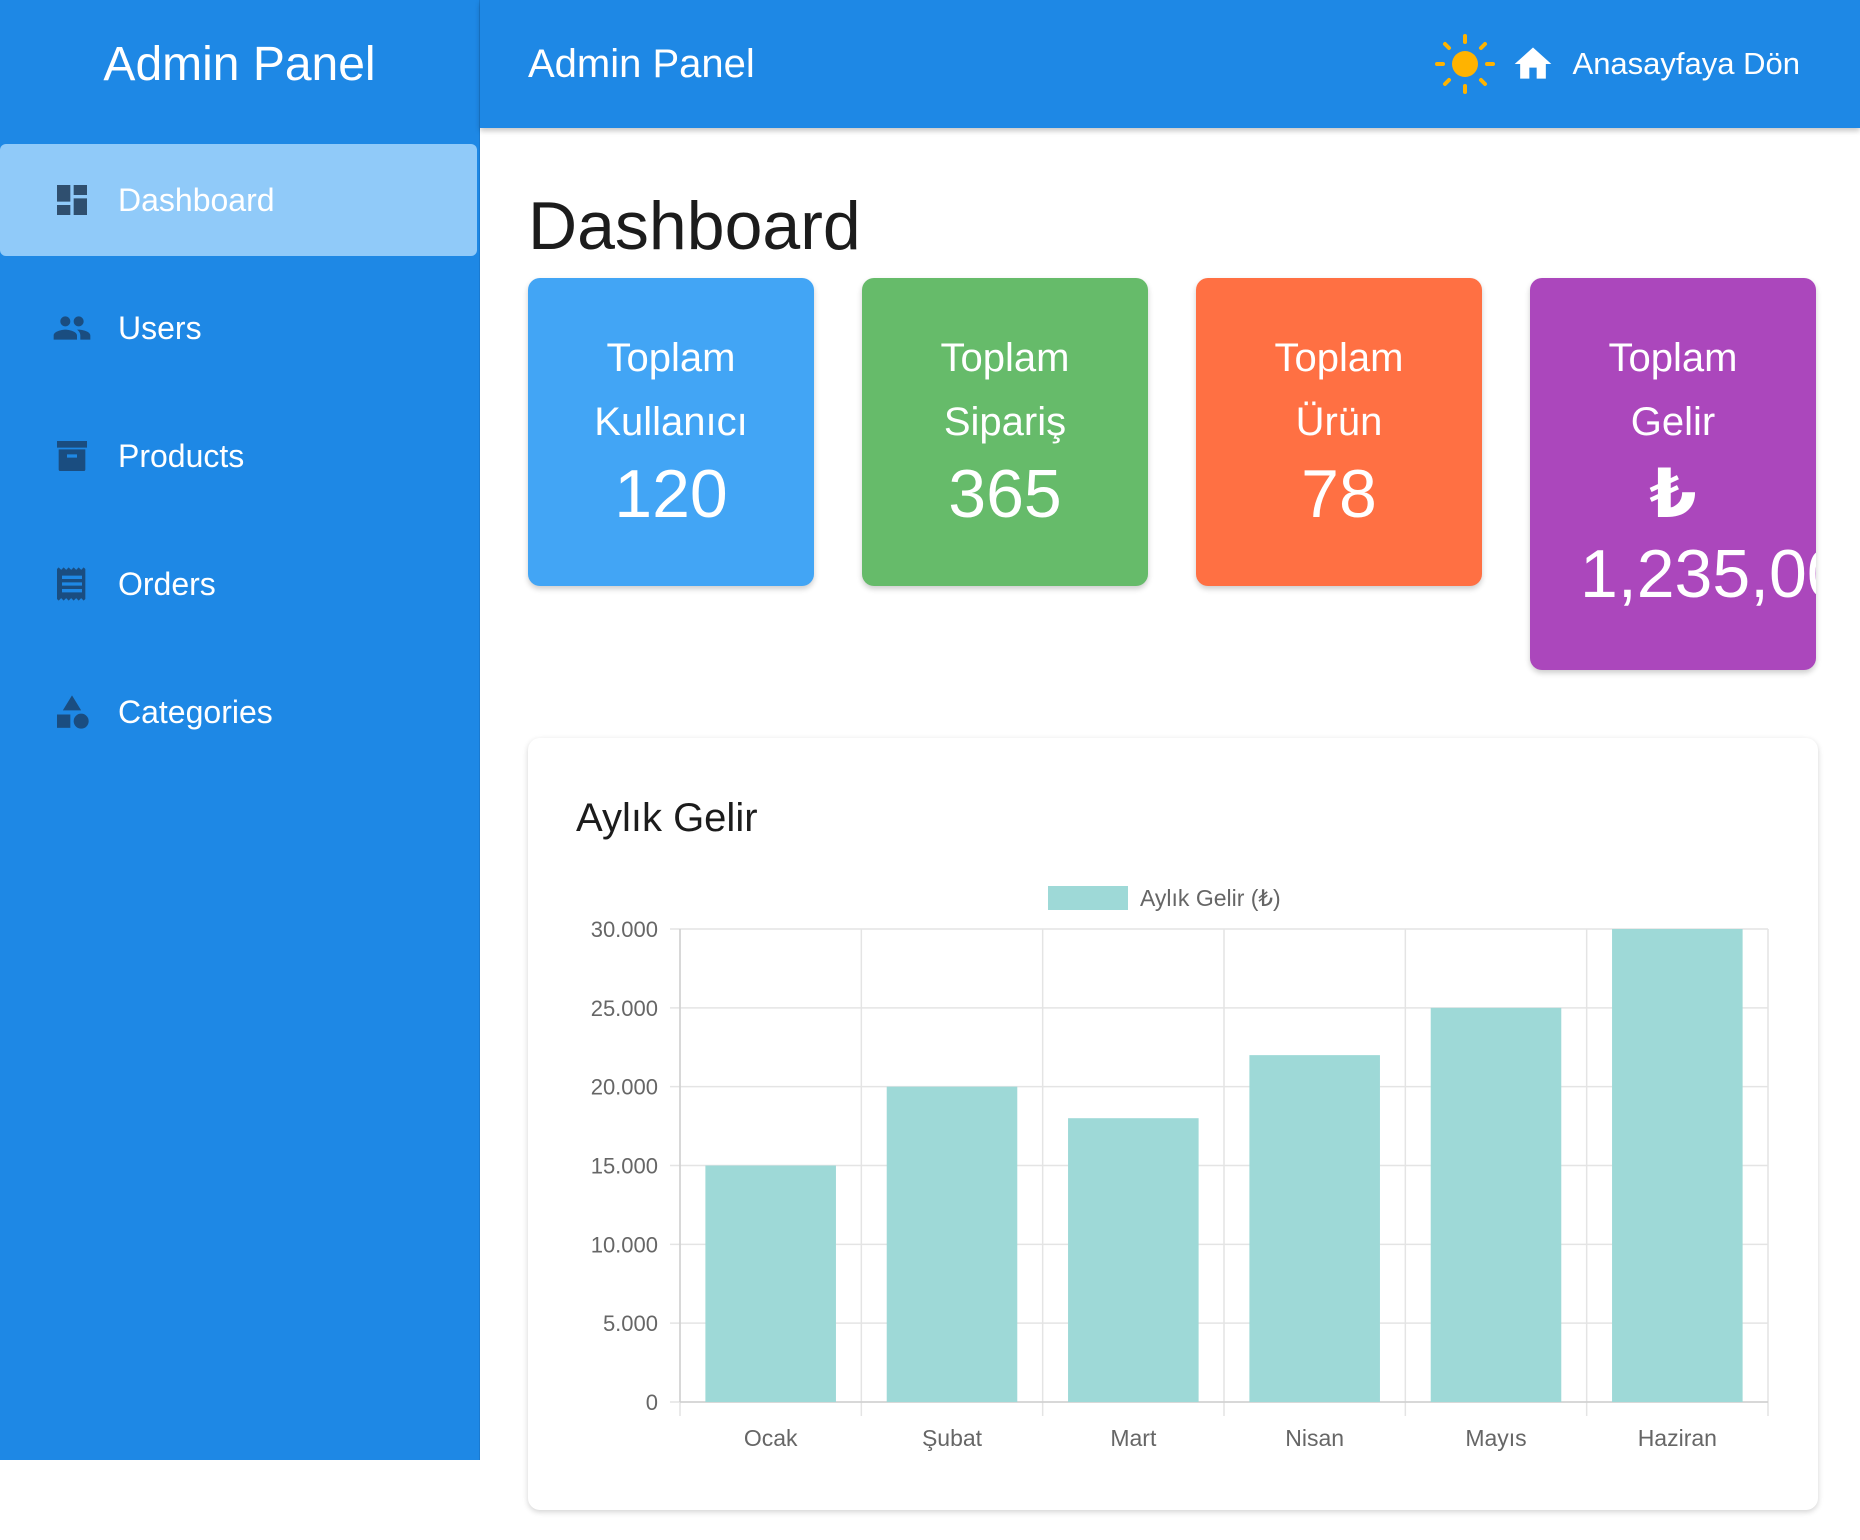 The height and width of the screenshot is (1540, 1860). Describe the element at coordinates (1170, 64) in the screenshot. I see `app-bar: Admin Panel Anasayfaya Dön` at that location.